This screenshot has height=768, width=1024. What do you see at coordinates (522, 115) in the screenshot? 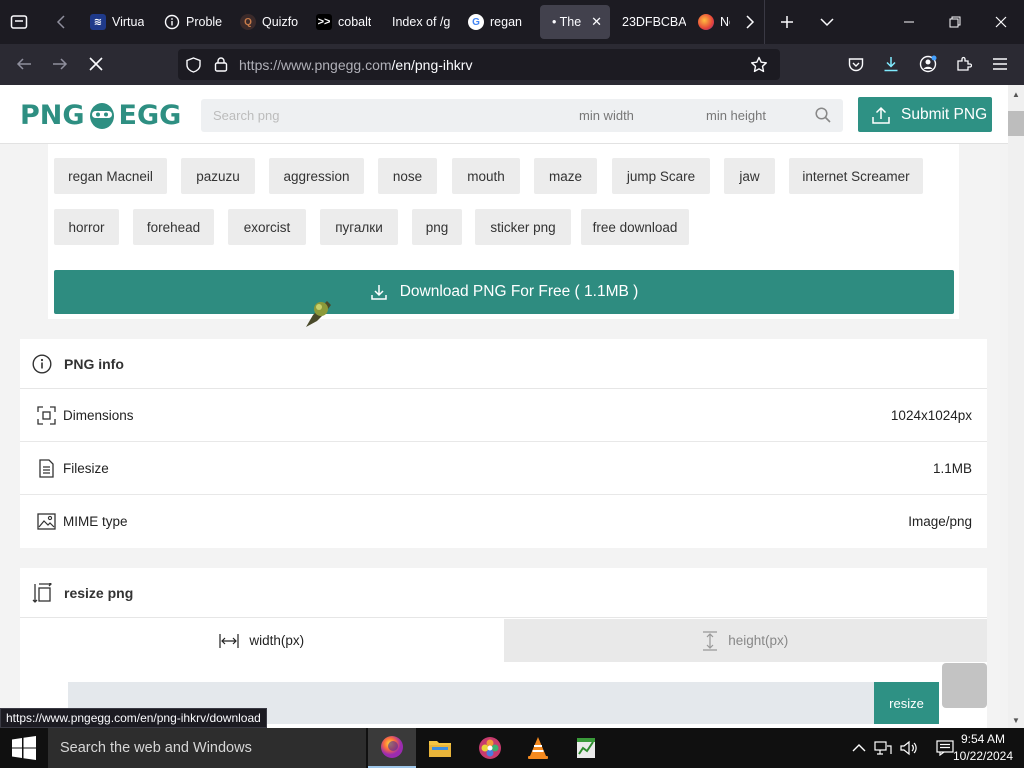
I see `search-bar: Search png min width min height` at bounding box center [522, 115].